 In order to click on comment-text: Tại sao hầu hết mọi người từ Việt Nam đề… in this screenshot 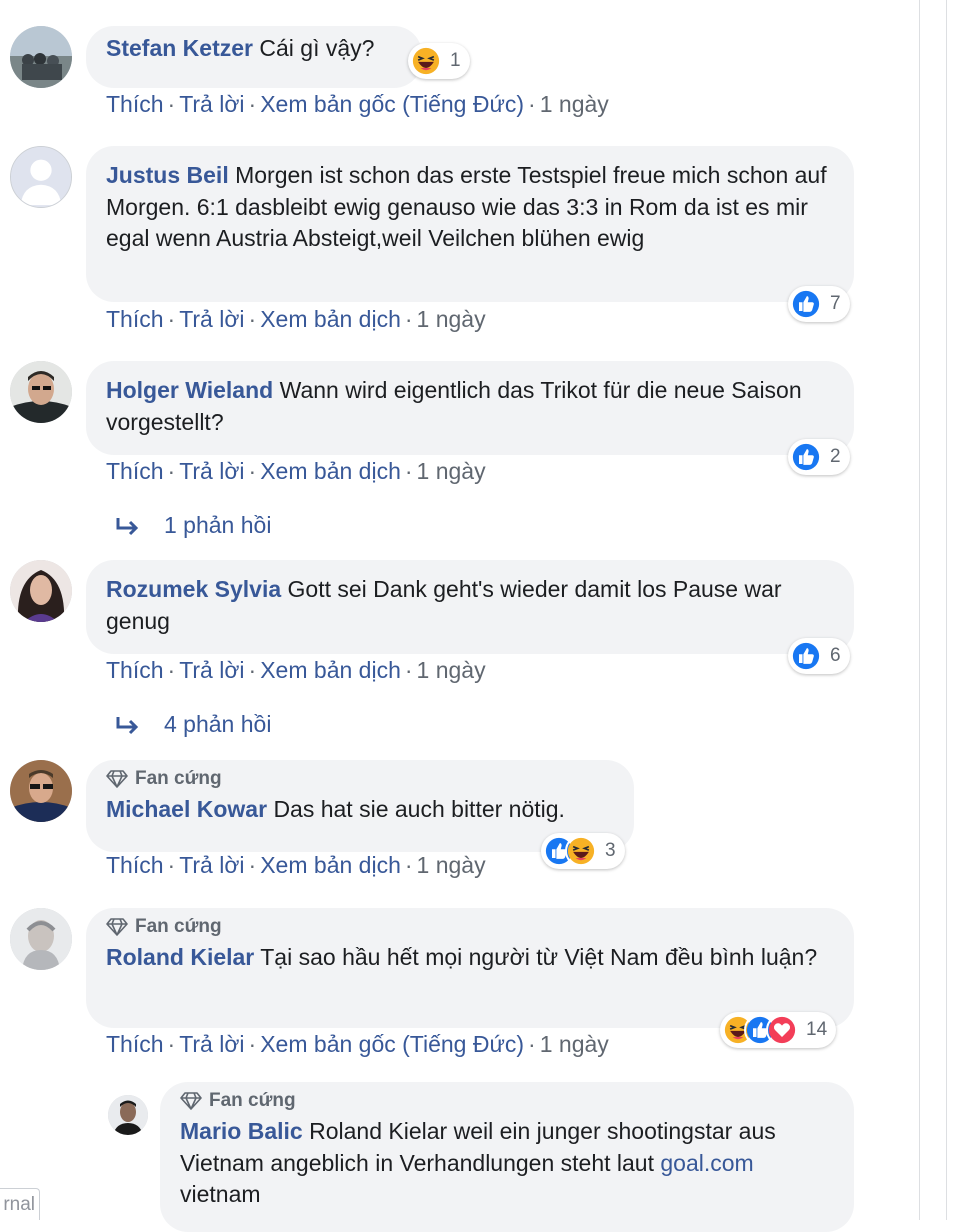, I will do `click(539, 957)`.